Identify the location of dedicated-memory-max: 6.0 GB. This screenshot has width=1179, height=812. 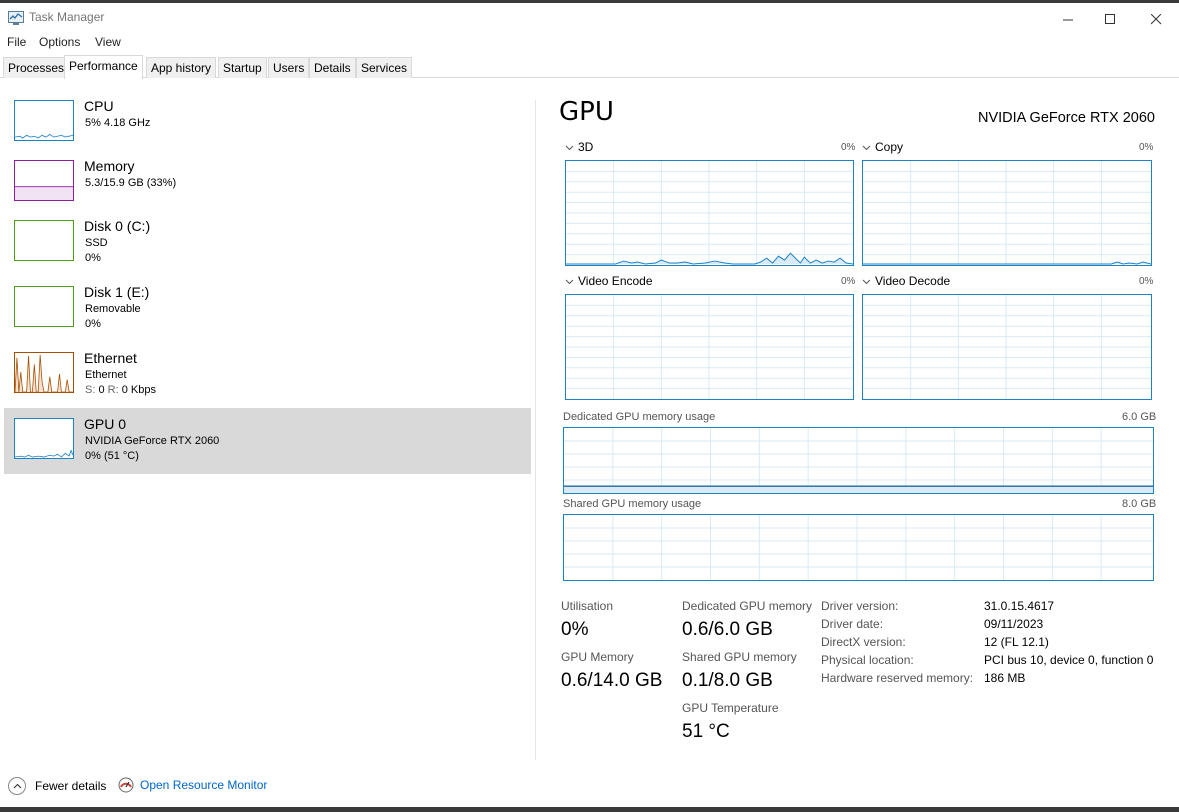
(1139, 417).